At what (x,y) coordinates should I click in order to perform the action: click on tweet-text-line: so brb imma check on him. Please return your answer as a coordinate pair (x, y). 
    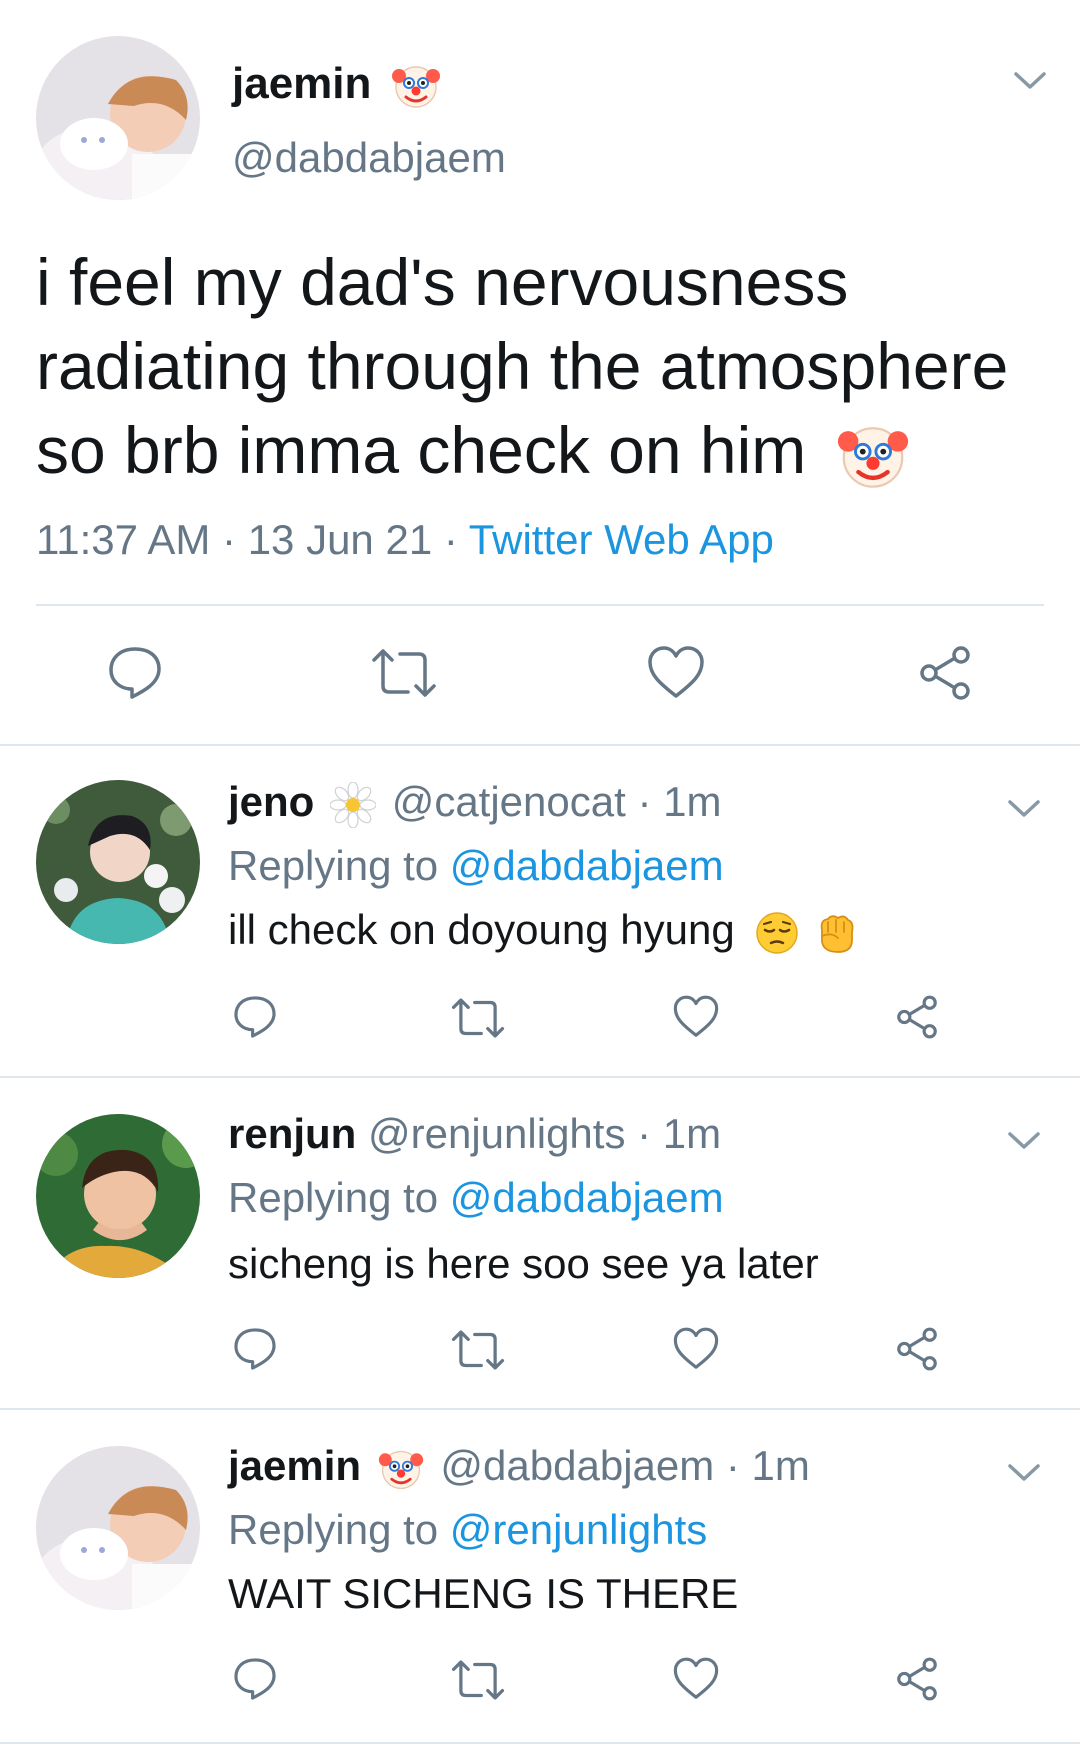
    Looking at the image, I should click on (421, 450).